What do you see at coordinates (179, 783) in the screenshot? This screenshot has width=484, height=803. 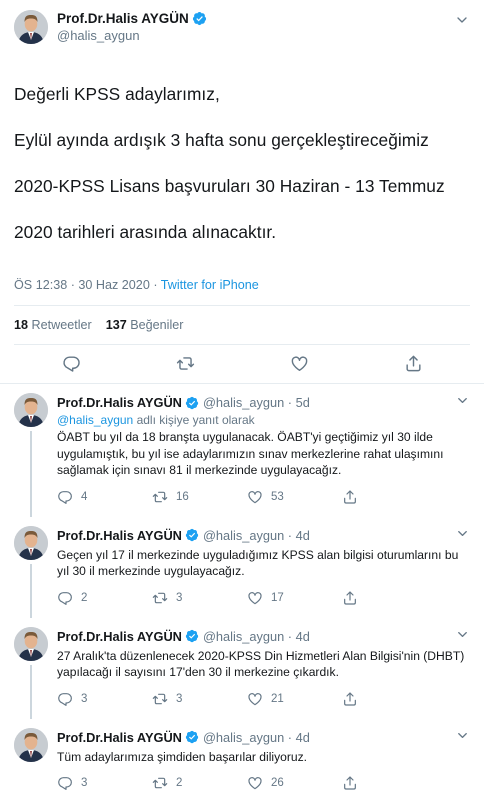 I see `retweet-count: 2` at bounding box center [179, 783].